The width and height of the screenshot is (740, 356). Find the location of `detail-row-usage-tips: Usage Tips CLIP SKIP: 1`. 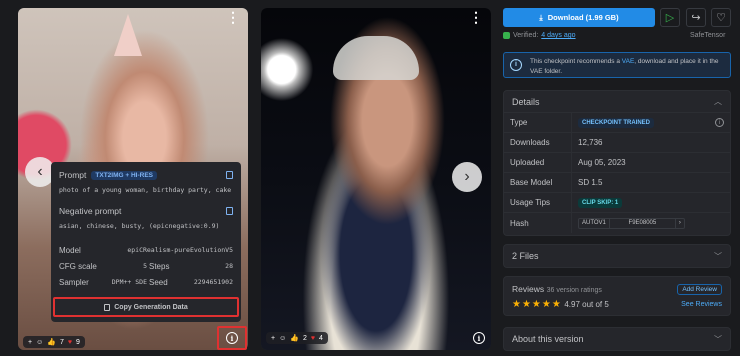

detail-row-usage-tips: Usage Tips CLIP SKIP: 1 is located at coordinates (617, 203).